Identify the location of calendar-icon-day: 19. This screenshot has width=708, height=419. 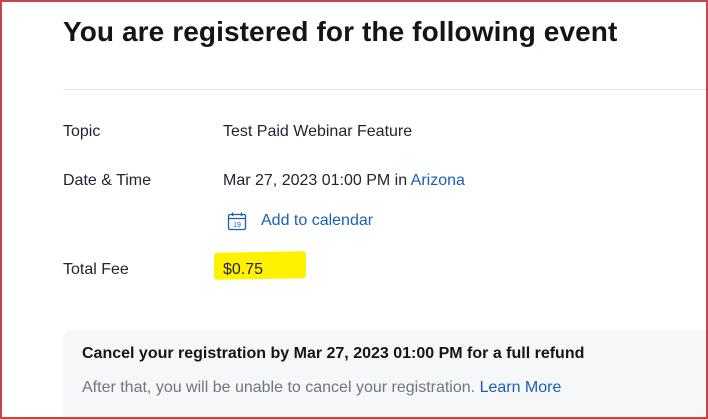
(237, 225).